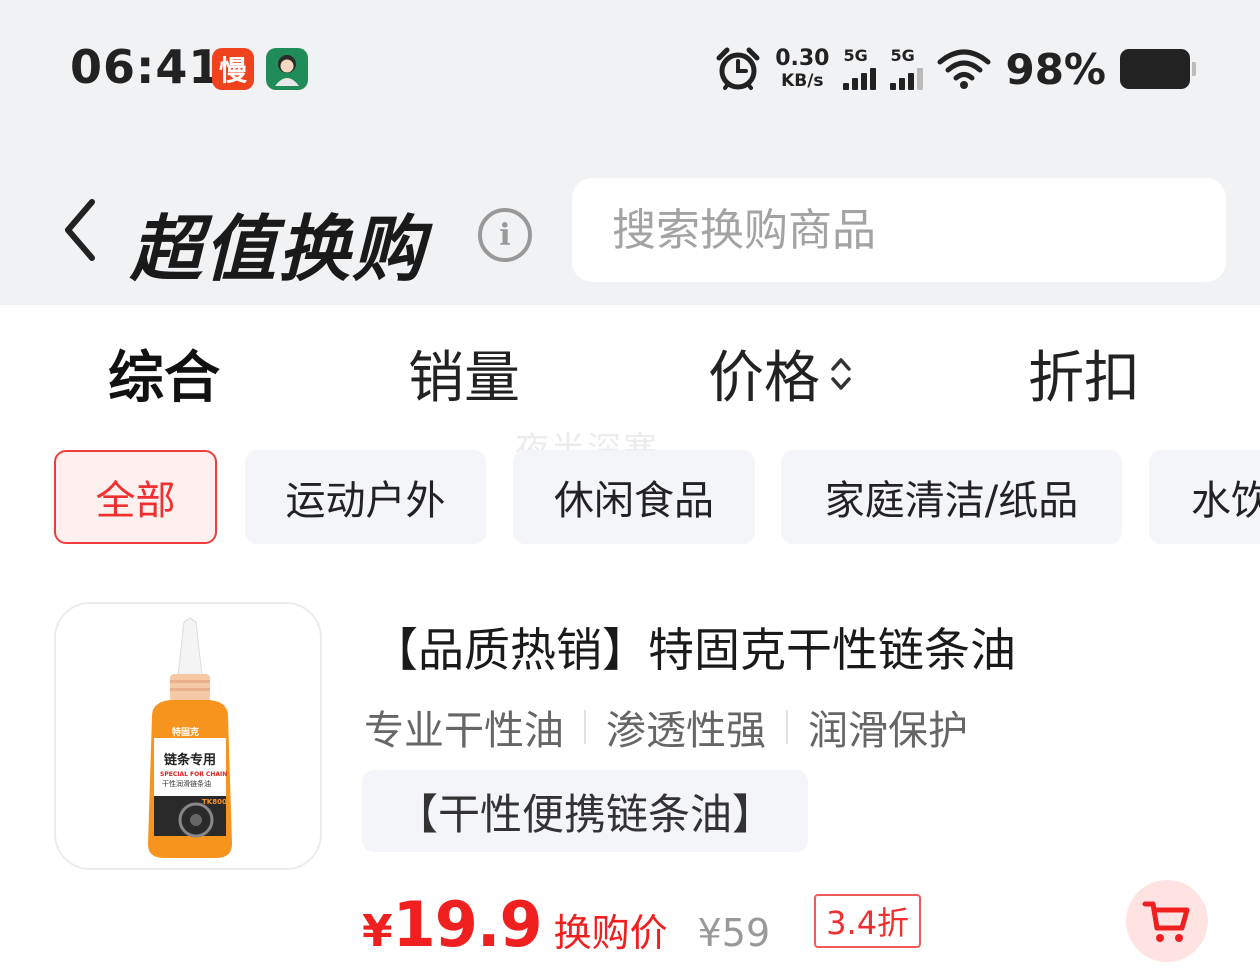 The height and width of the screenshot is (980, 1260). What do you see at coordinates (233, 69) in the screenshot?
I see `manga-app-icon: 慢` at bounding box center [233, 69].